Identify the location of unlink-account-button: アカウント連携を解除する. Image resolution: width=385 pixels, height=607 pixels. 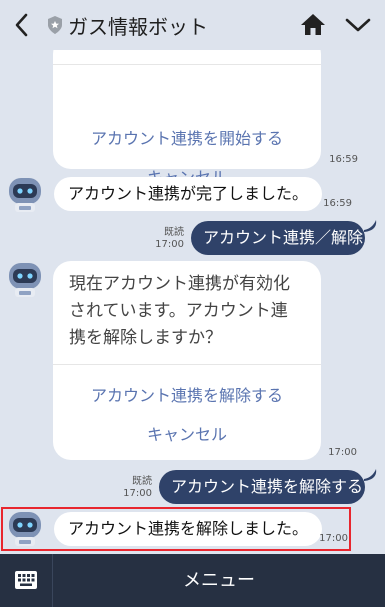
(187, 394).